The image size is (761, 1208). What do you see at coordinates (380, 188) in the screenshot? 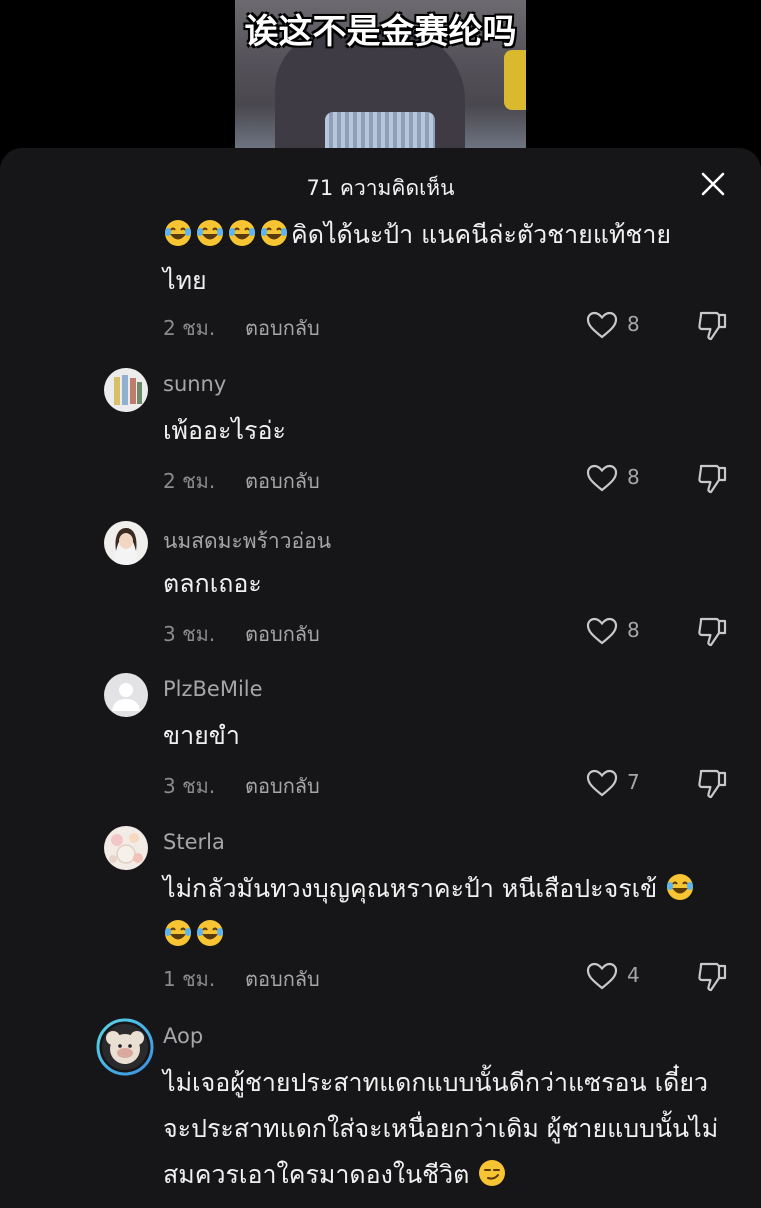
I see `comments-count-title: 71 ความคิดเห็น` at bounding box center [380, 188].